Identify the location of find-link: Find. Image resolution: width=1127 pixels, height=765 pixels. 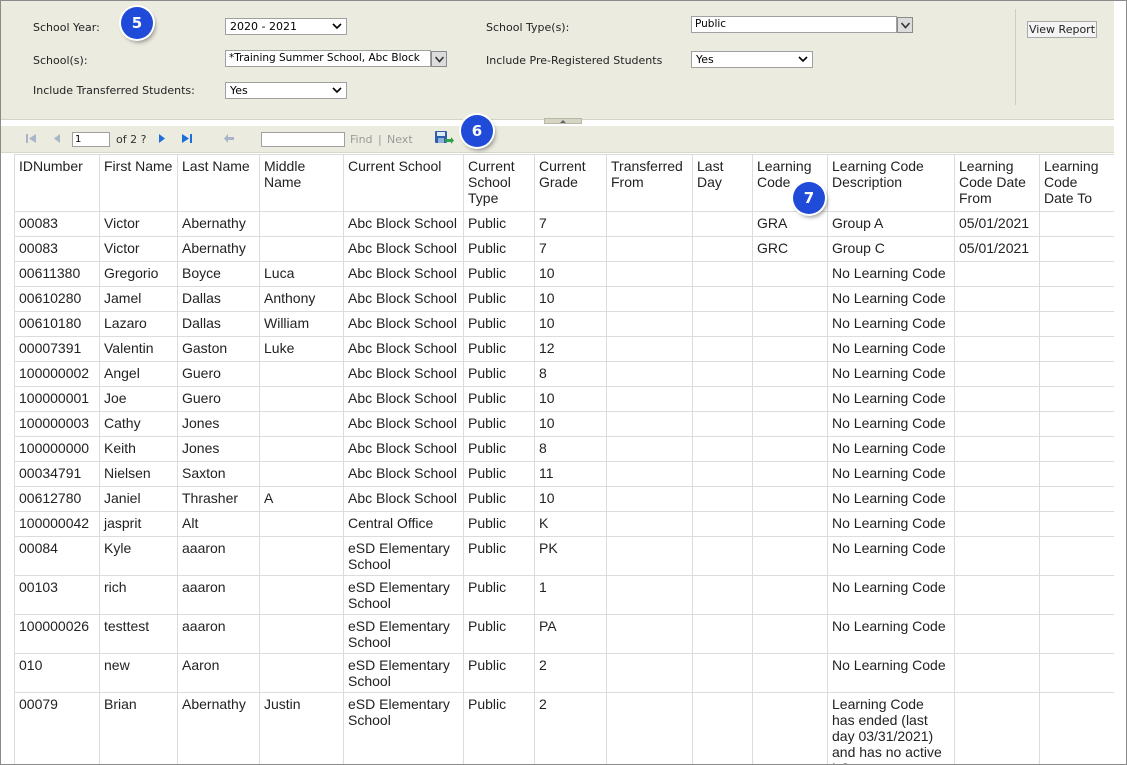
(361, 139).